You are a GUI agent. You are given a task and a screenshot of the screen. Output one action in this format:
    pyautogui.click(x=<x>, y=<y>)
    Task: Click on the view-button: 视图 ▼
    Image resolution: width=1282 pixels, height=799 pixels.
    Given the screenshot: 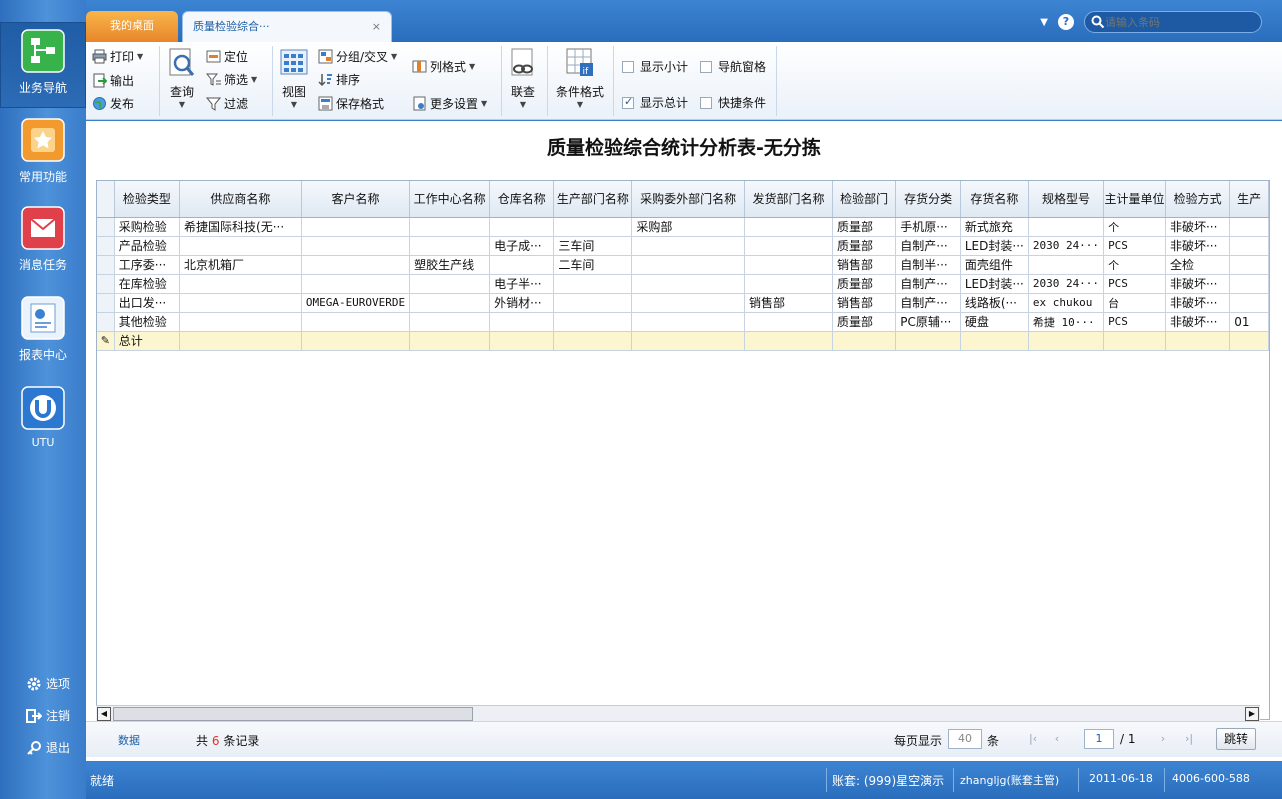 What is the action you would take?
    pyautogui.click(x=294, y=78)
    